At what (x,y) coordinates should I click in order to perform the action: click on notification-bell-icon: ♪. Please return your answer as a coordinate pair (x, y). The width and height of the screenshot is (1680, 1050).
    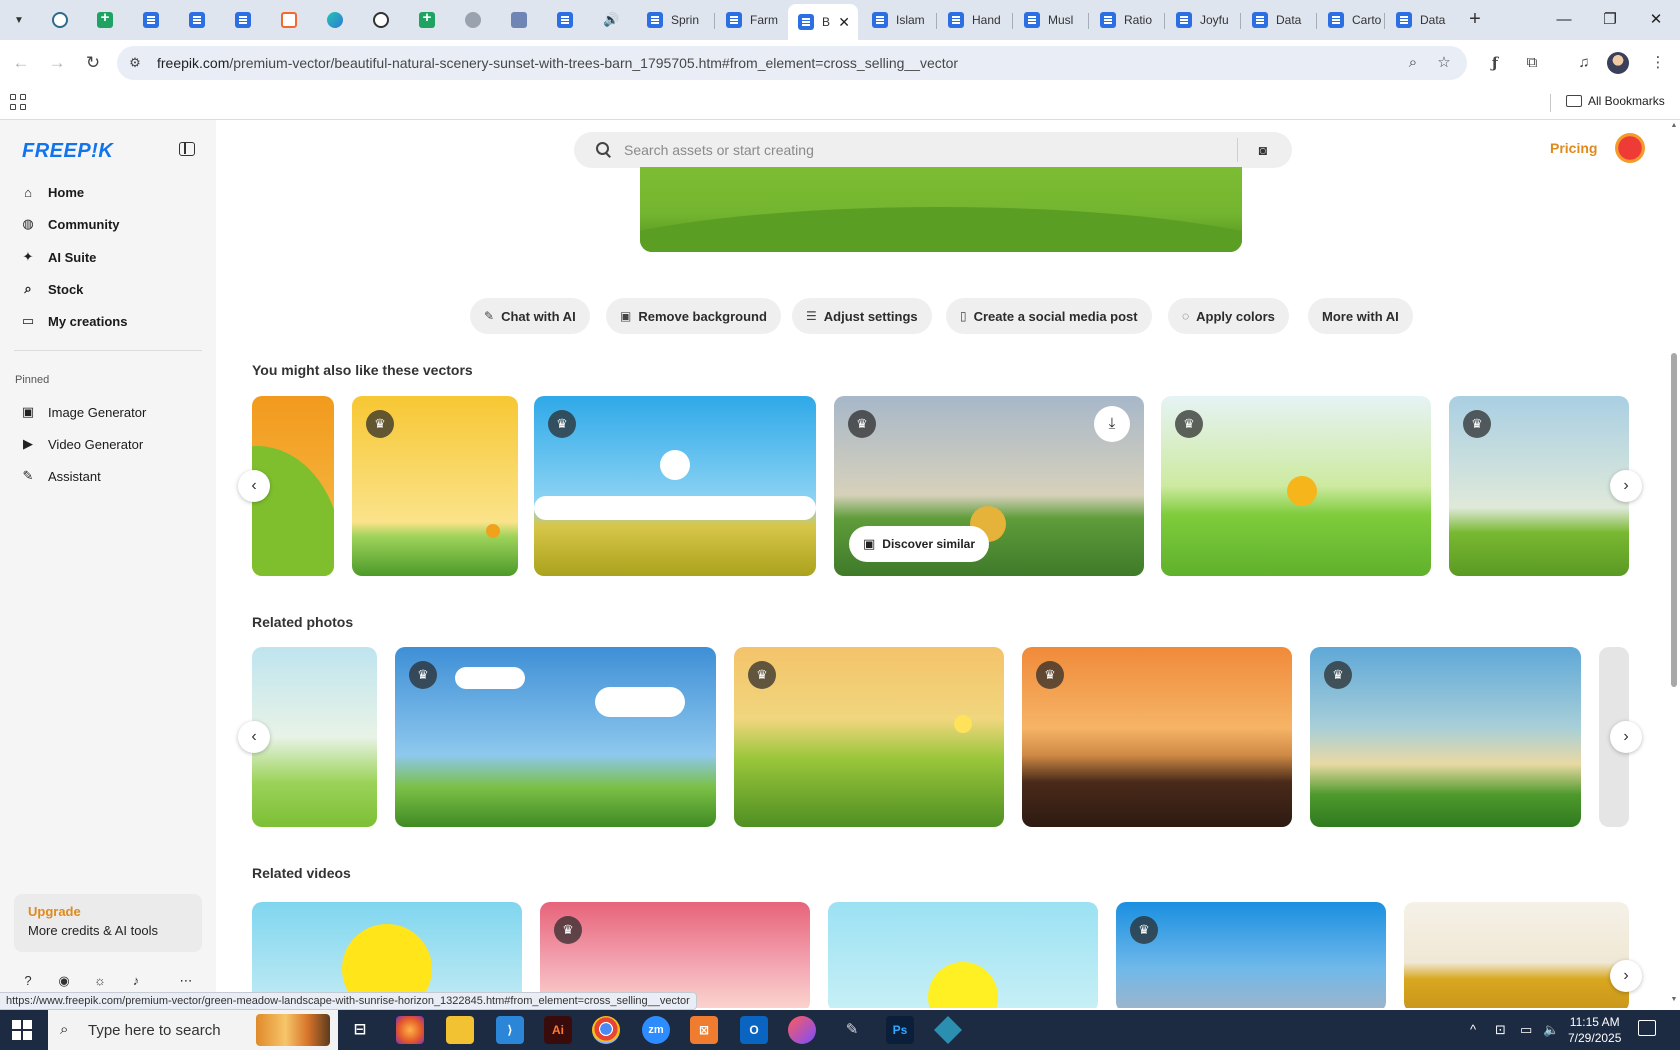
    Looking at the image, I should click on (136, 981).